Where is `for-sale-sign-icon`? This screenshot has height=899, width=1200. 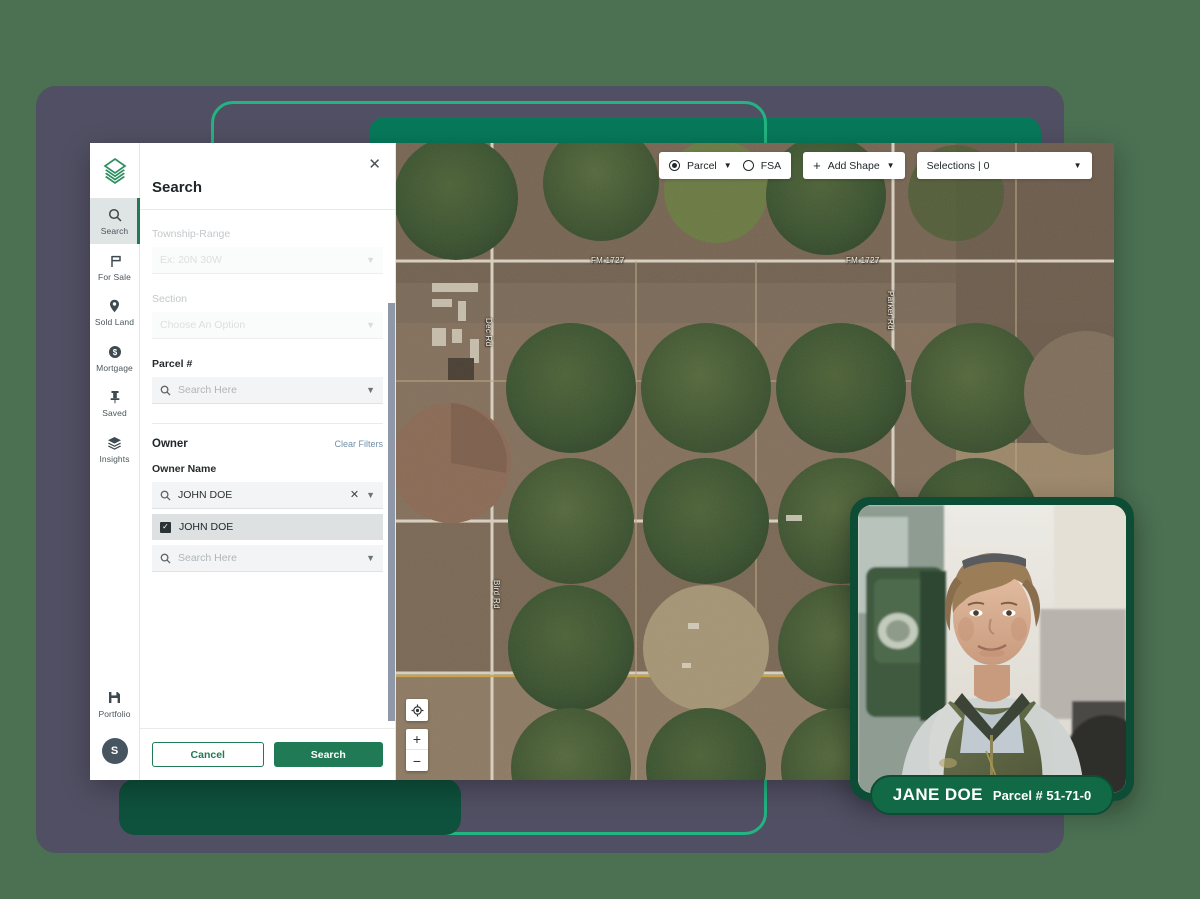 for-sale-sign-icon is located at coordinates (115, 261).